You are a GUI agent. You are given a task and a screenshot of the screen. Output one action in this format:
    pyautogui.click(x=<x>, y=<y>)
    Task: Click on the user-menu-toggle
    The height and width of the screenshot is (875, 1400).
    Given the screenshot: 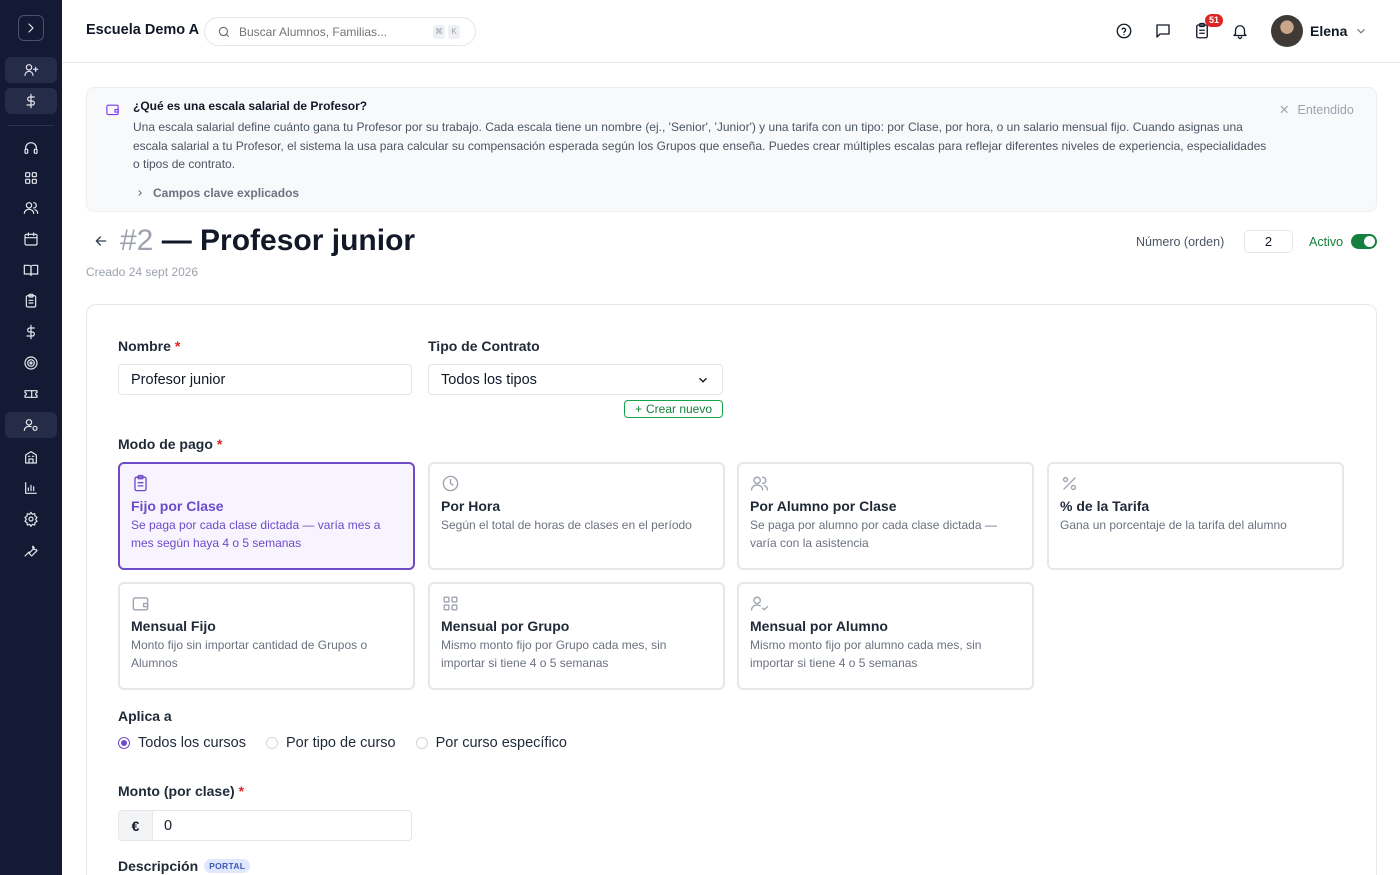 What is the action you would take?
    pyautogui.click(x=1361, y=33)
    